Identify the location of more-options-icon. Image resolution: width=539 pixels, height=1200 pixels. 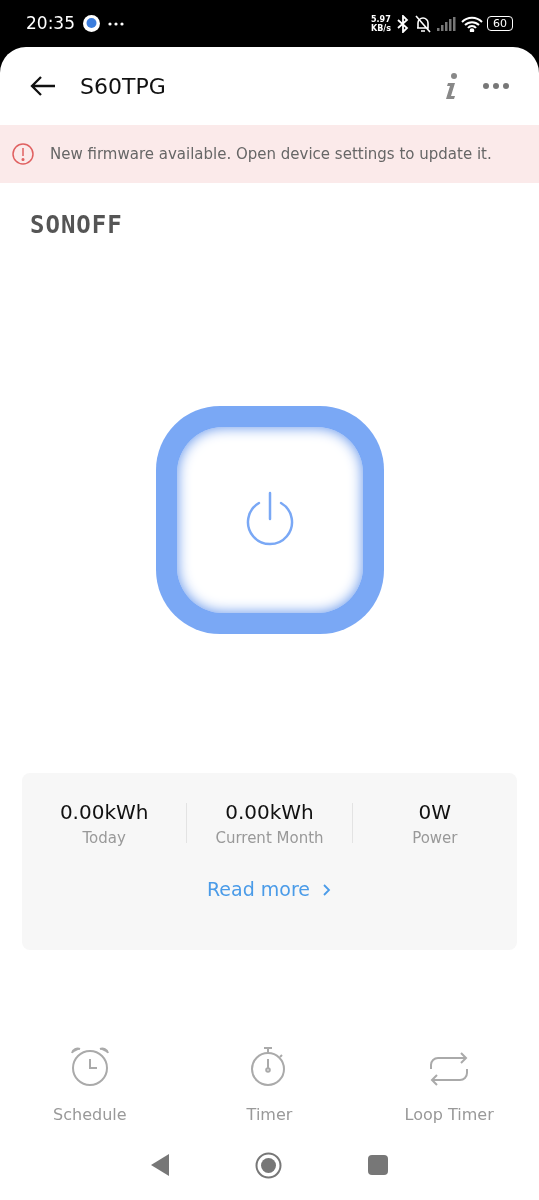
(496, 86).